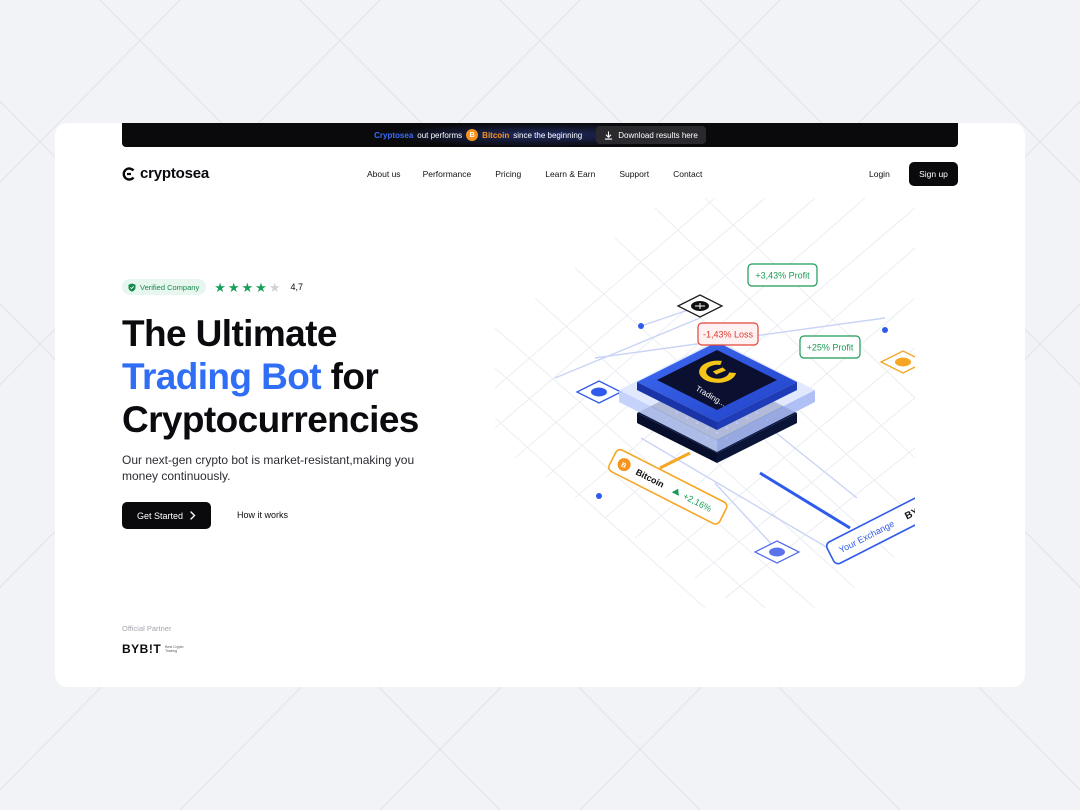  Describe the element at coordinates (700, 306) in the screenshot. I see `token-badge-dark` at that location.